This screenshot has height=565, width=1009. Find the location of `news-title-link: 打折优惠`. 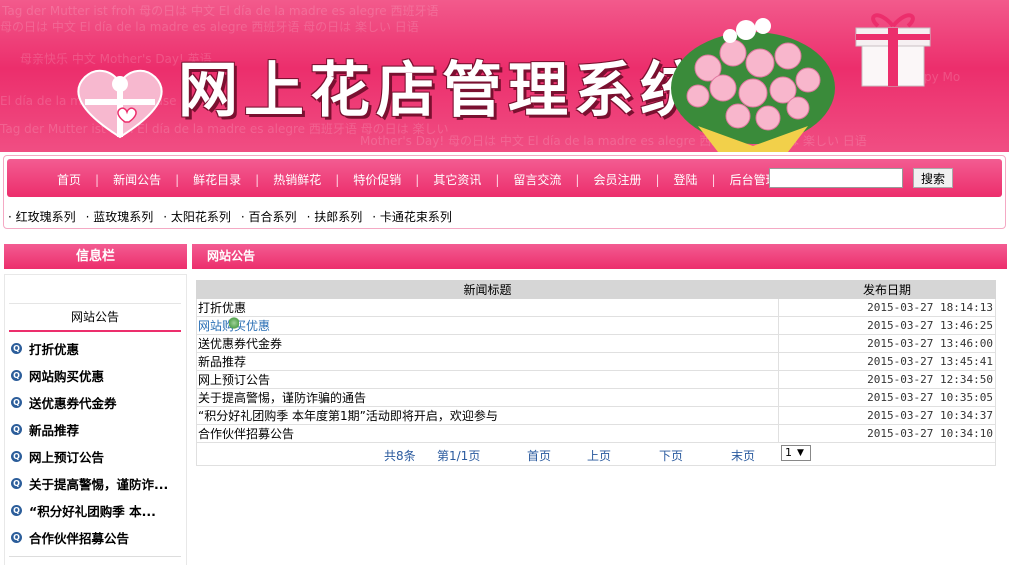

news-title-link: 打折优惠 is located at coordinates (487, 307).